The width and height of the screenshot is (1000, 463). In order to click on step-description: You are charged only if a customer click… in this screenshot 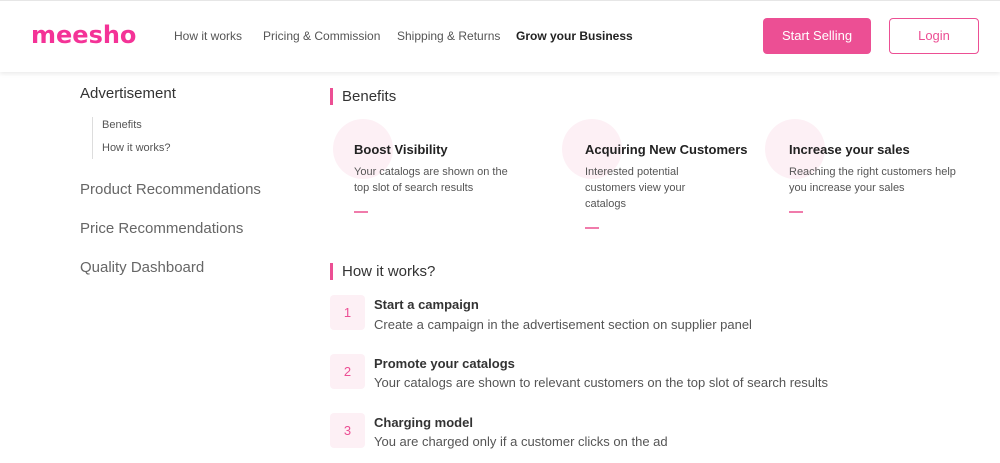, I will do `click(521, 441)`.